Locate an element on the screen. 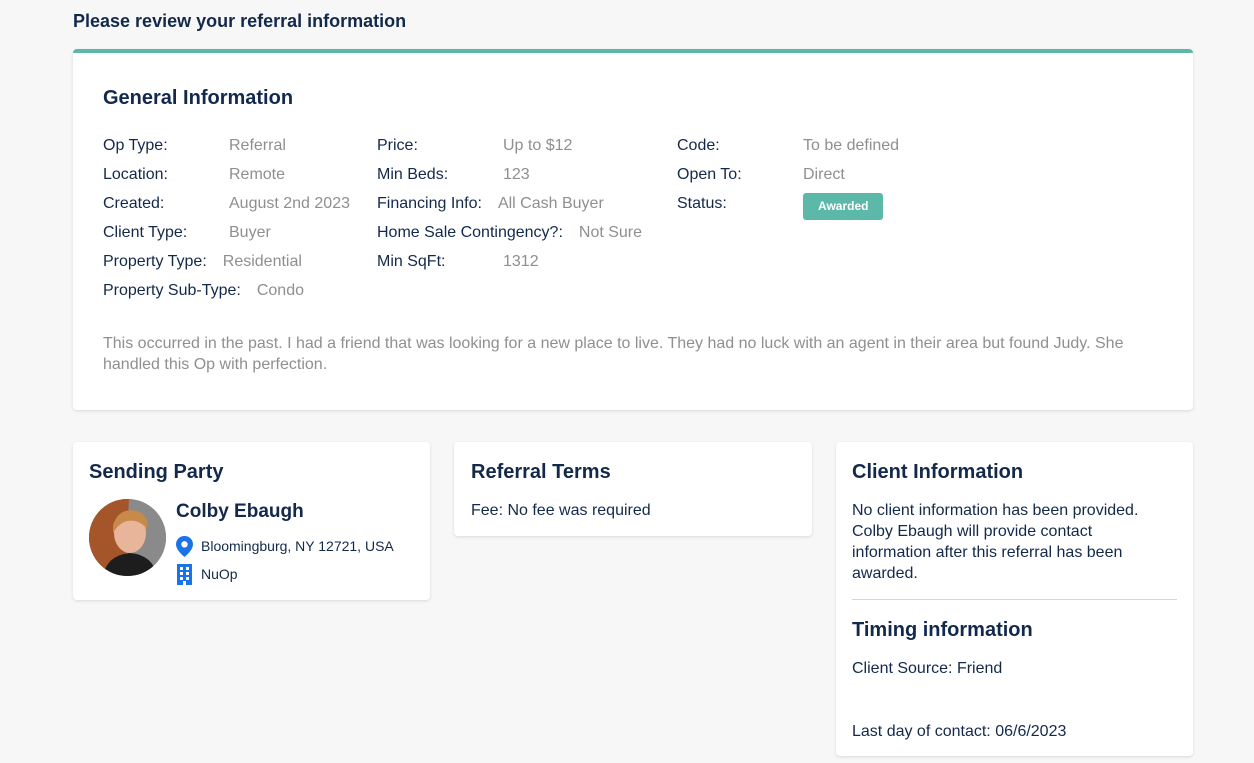 The image size is (1254, 763). info-value: To be defined is located at coordinates (851, 145).